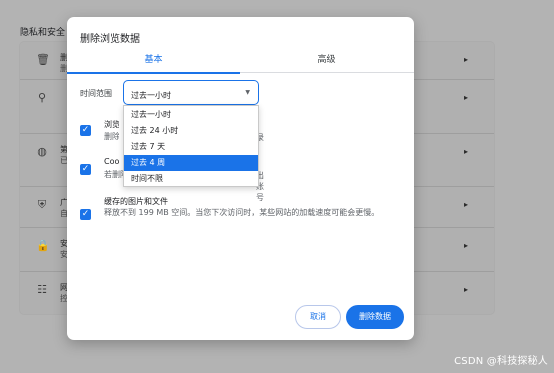  I want to click on option-title: Cookie, so click(112, 161).